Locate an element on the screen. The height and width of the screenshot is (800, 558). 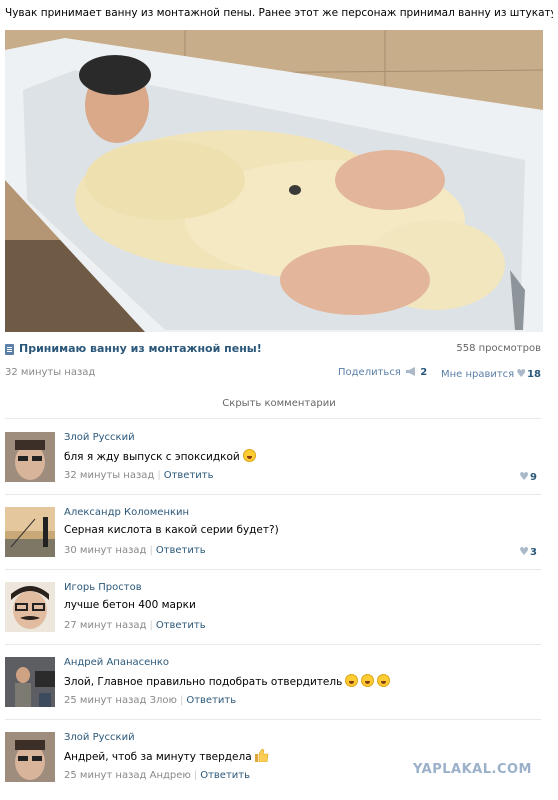
comment-meta: 25 минут назад Злою | Ответить is located at coordinates (150, 700).